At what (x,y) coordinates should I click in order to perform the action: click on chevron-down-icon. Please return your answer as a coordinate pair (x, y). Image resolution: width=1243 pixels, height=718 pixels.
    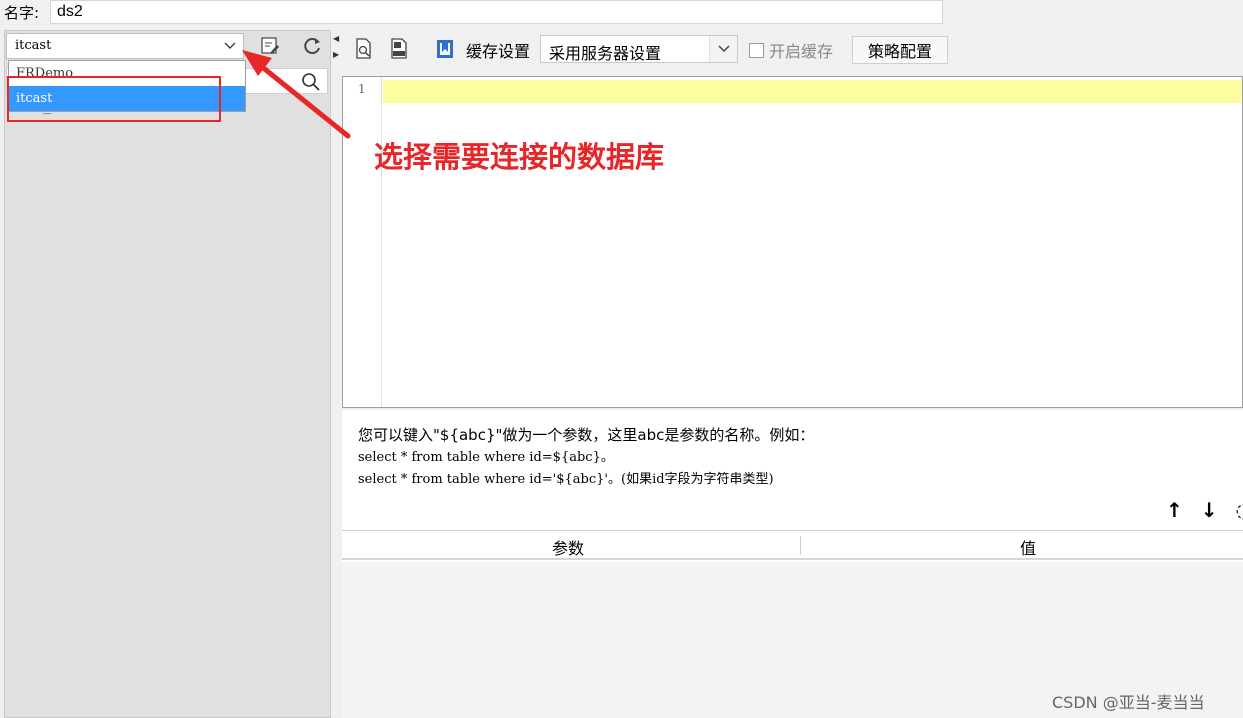
    Looking at the image, I should click on (723, 49).